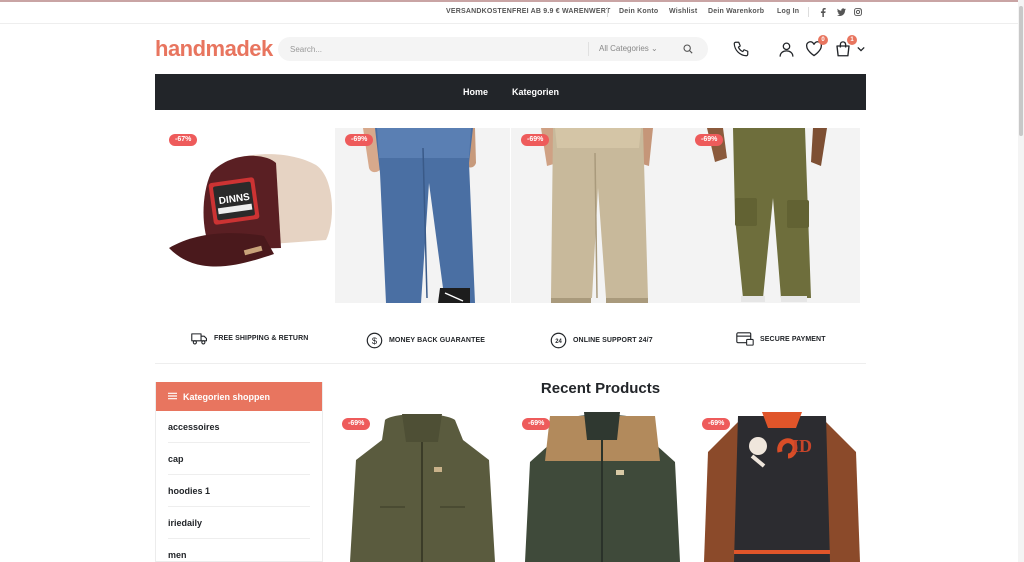 This screenshot has width=1024, height=562. What do you see at coordinates (600, 388) in the screenshot?
I see `recent-products-title: Recent Products` at bounding box center [600, 388].